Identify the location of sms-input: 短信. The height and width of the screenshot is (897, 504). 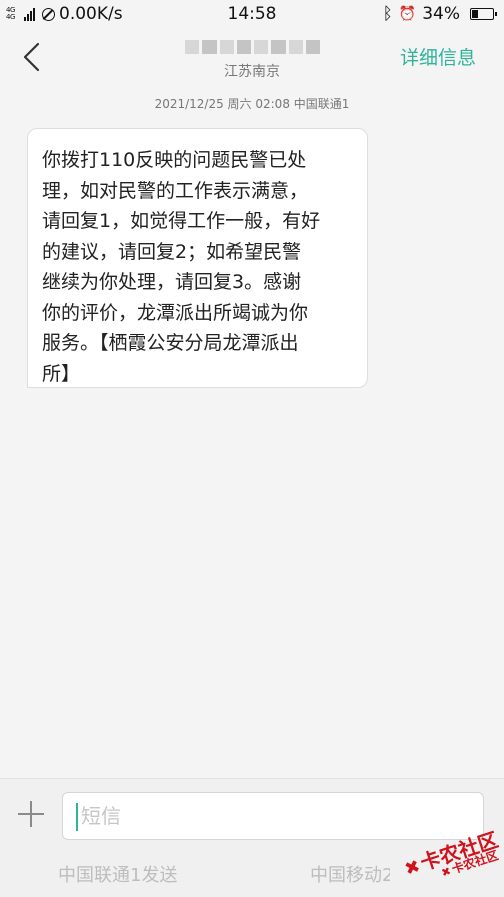
(273, 816).